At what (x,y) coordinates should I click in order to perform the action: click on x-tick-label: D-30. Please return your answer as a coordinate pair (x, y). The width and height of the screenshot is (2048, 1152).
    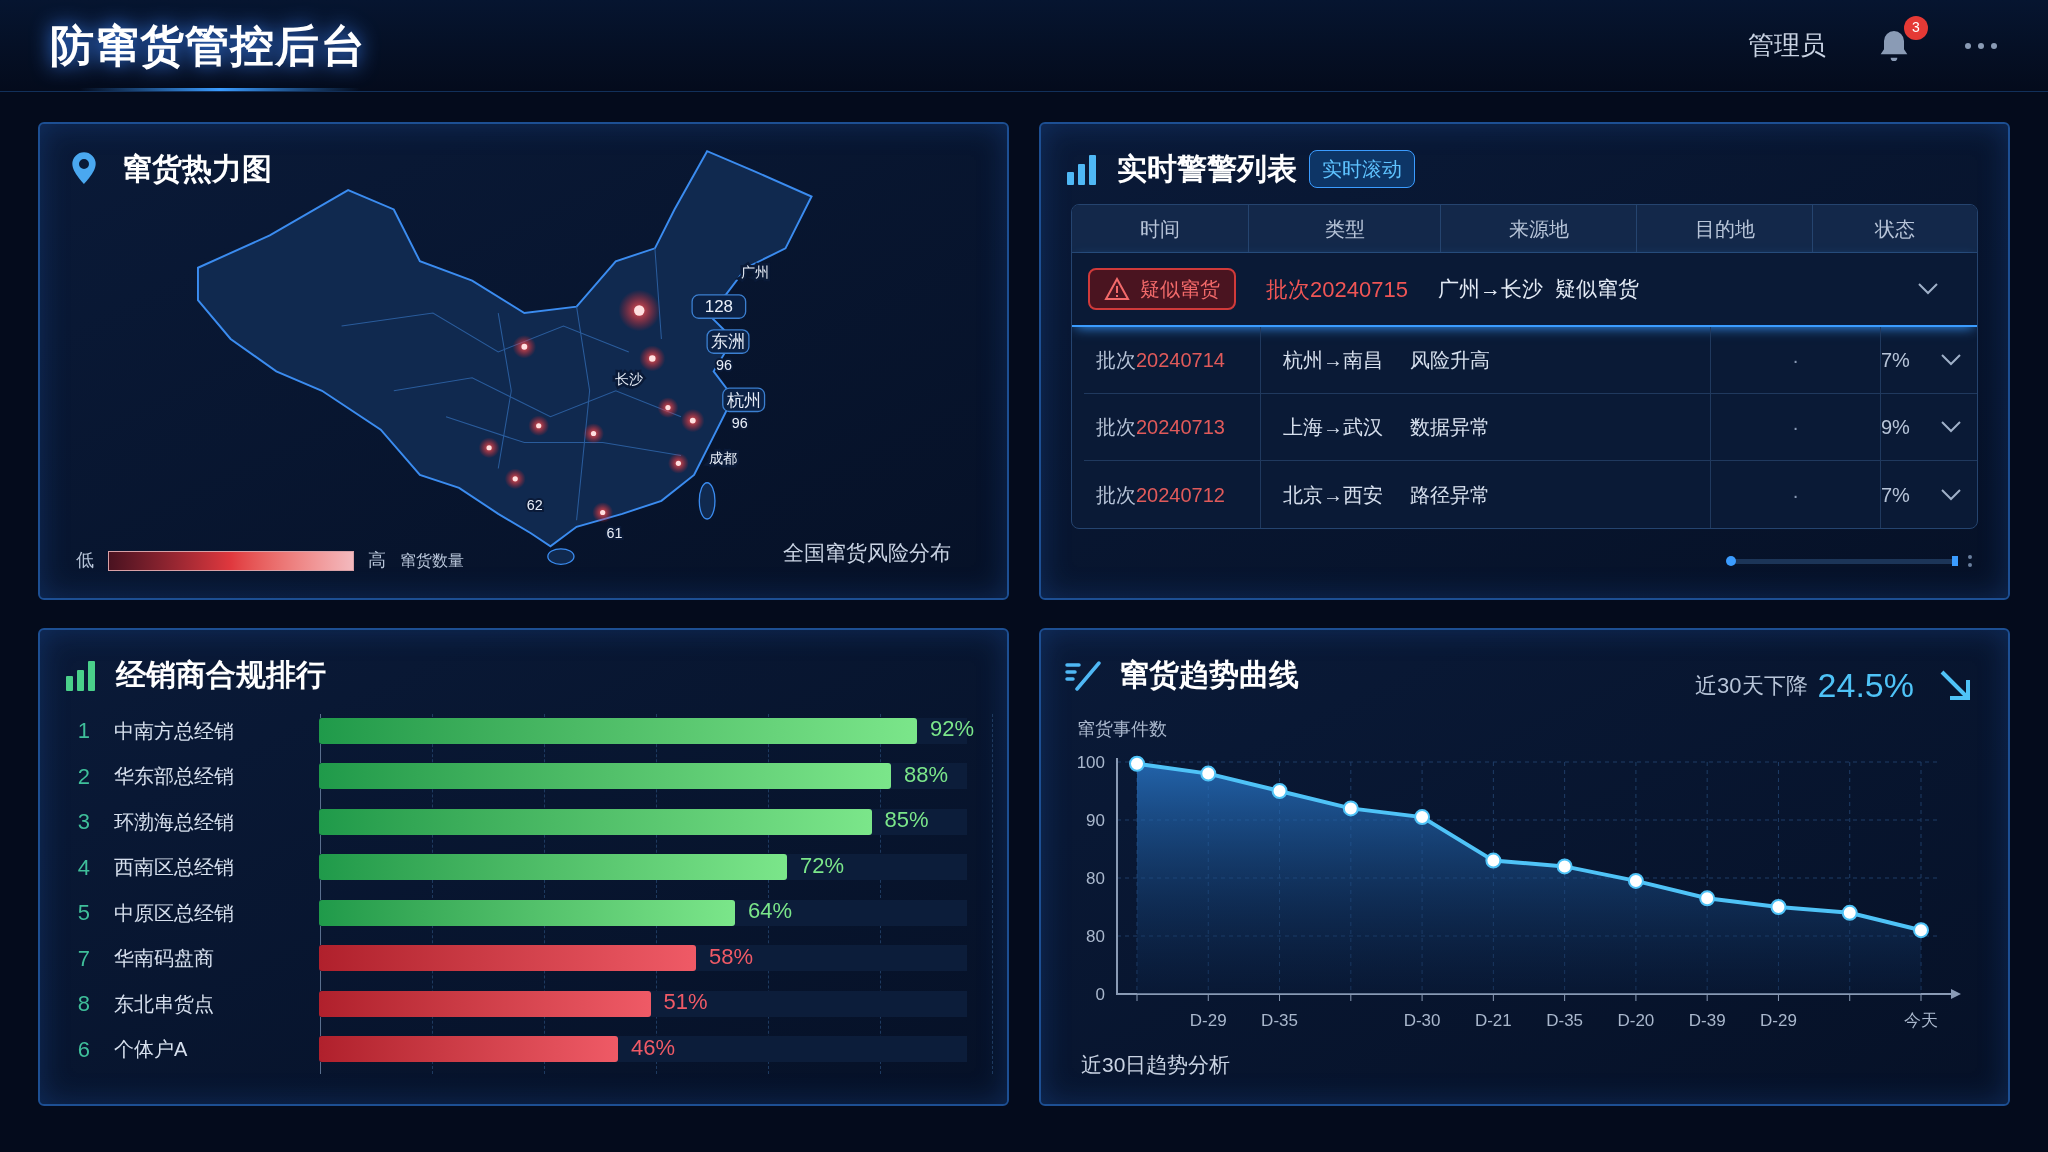
    Looking at the image, I should click on (1422, 1020).